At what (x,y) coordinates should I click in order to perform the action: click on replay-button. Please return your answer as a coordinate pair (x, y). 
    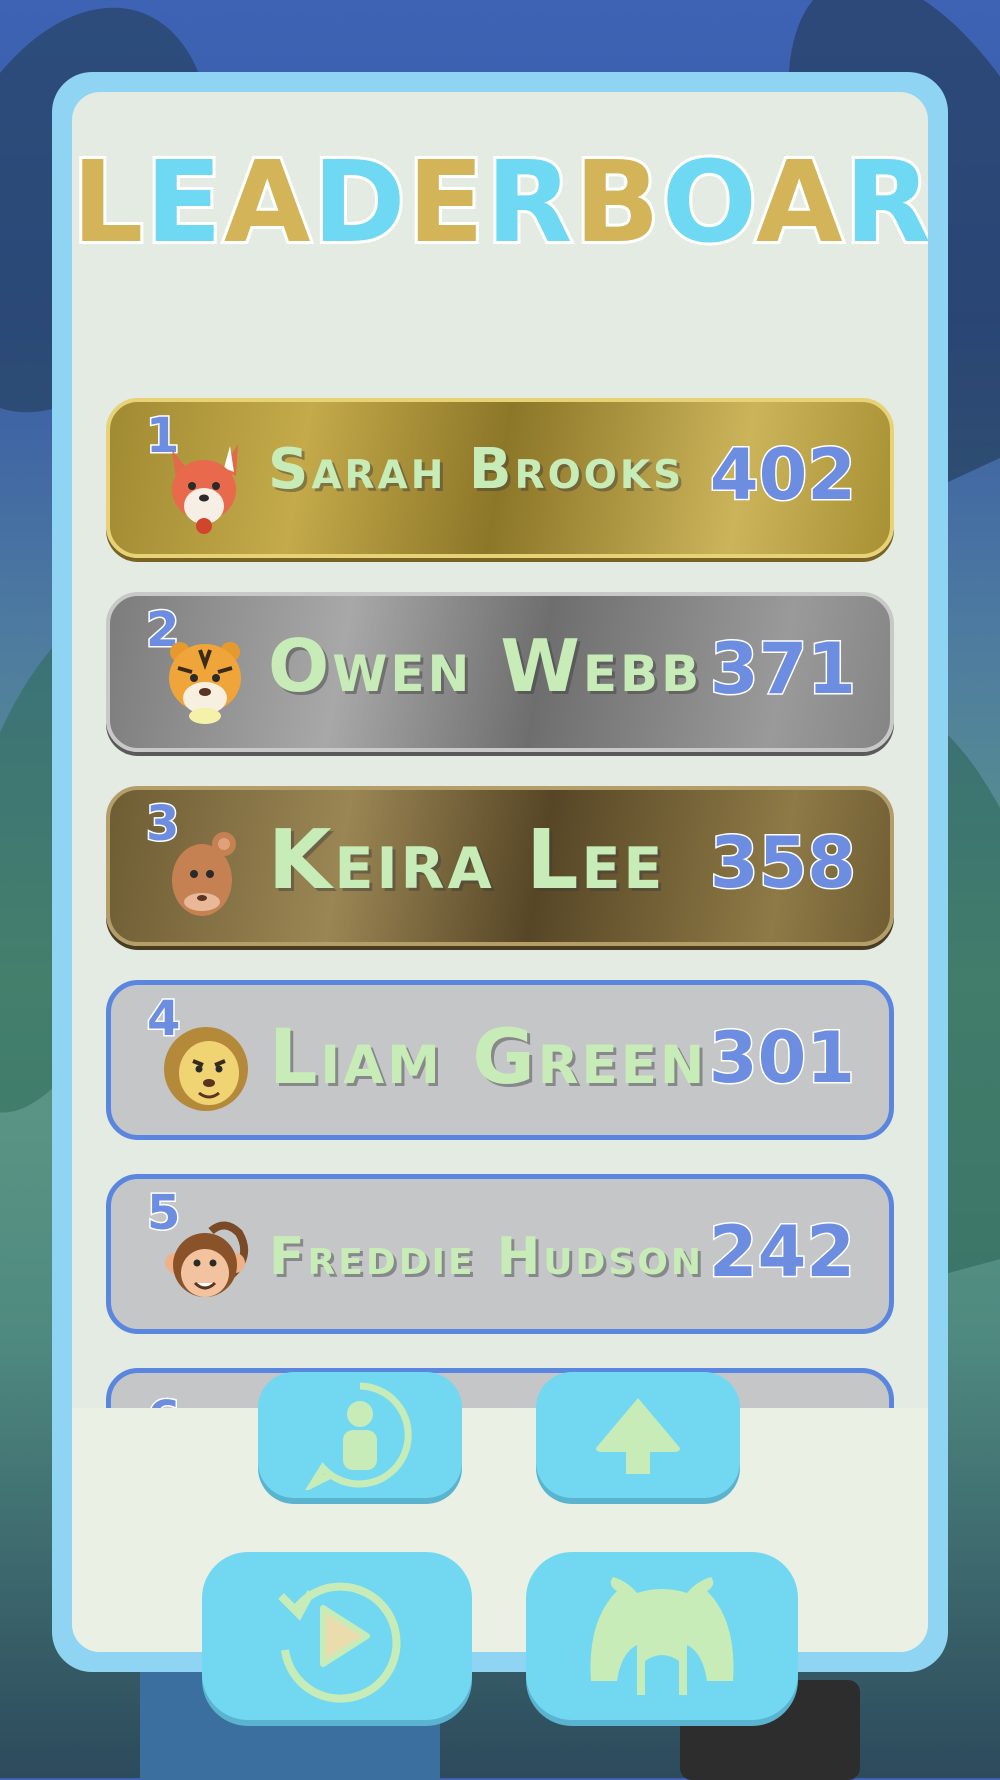
    Looking at the image, I should click on (337, 1636).